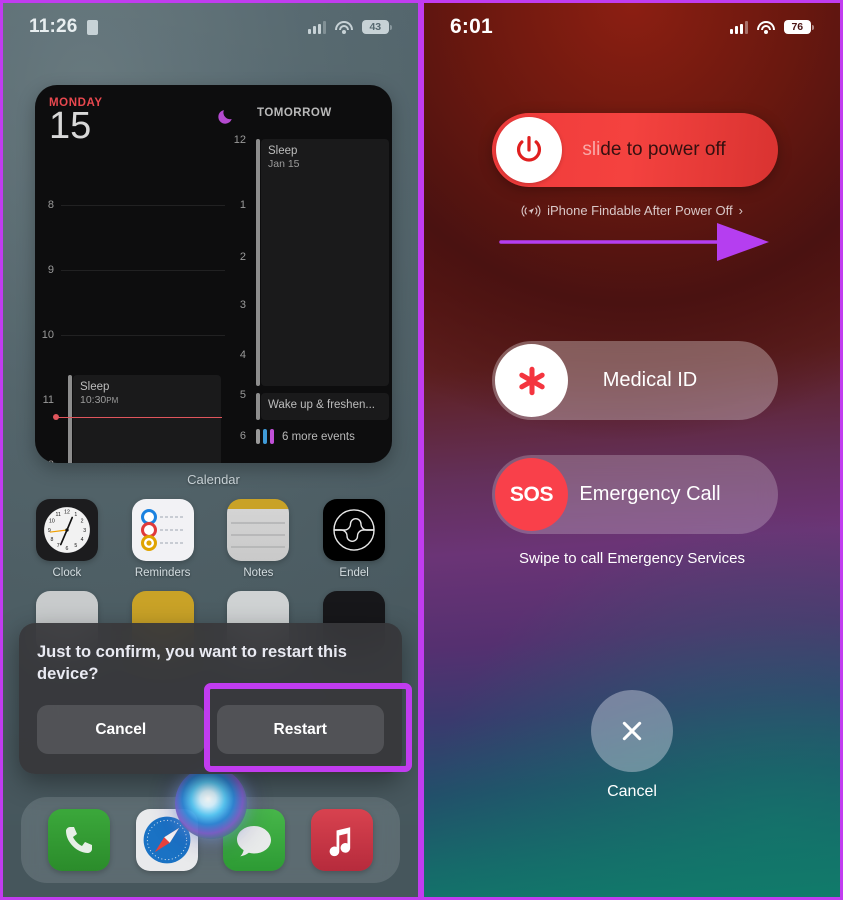  Describe the element at coordinates (284, 164) in the screenshot. I see `event-date: Jan 15` at that location.